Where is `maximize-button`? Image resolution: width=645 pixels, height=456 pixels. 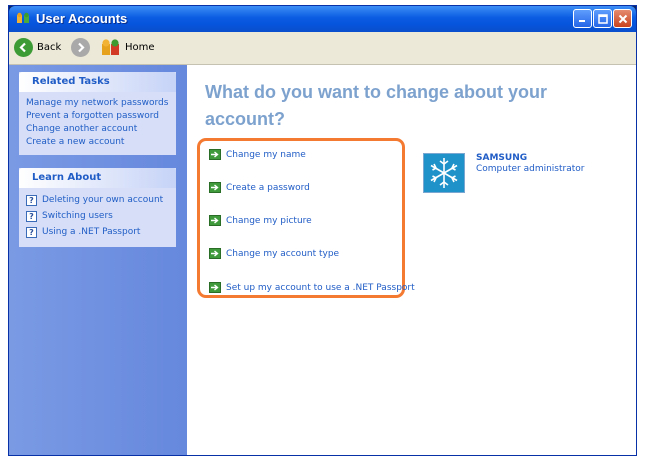
maximize-button is located at coordinates (602, 18).